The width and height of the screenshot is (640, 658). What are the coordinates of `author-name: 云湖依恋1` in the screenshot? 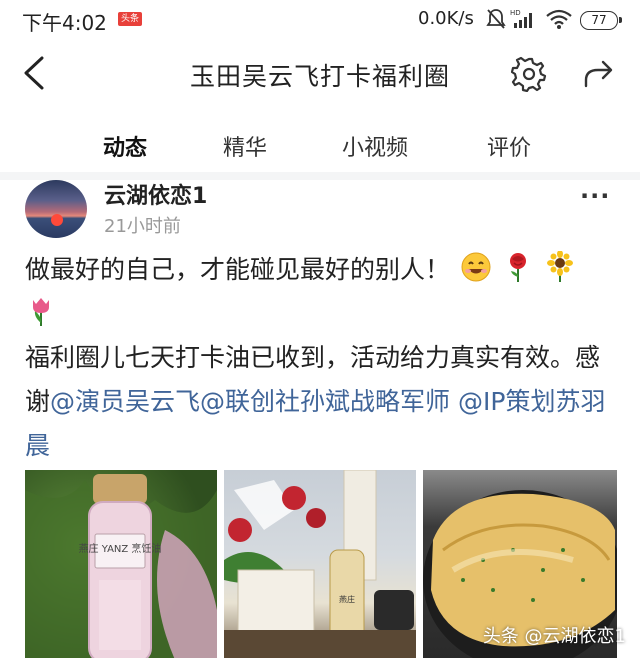 It's located at (155, 194).